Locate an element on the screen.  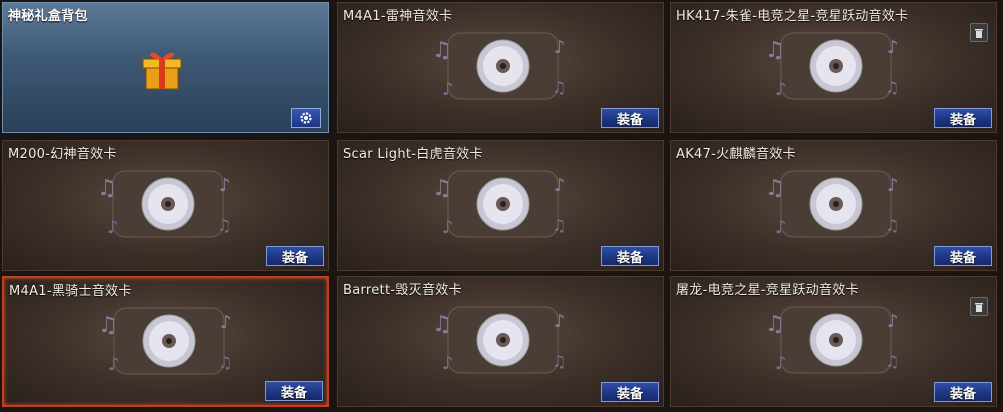
card-sound: Scar Light-白虎音效卡 ♫ ♪ ♪ ♫ 装备 is located at coordinates (500, 205).